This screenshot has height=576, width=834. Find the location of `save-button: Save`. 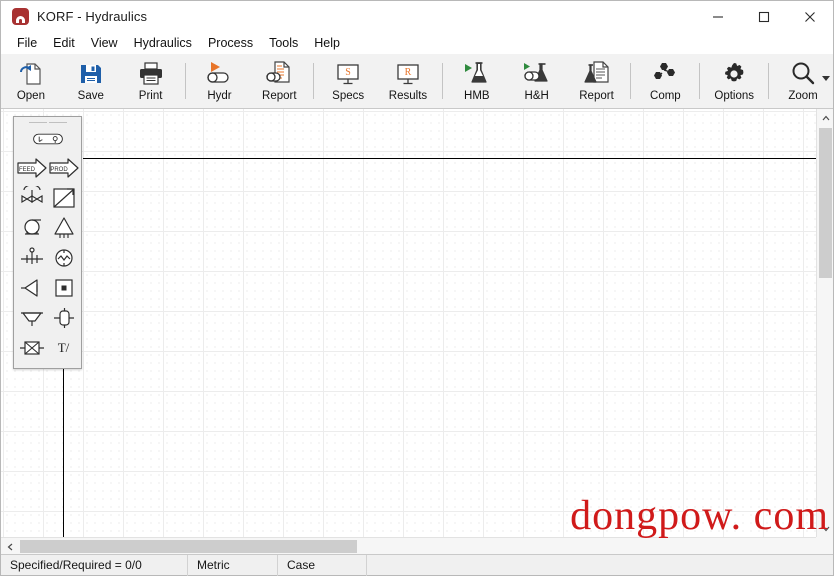

save-button: Save is located at coordinates (91, 81).